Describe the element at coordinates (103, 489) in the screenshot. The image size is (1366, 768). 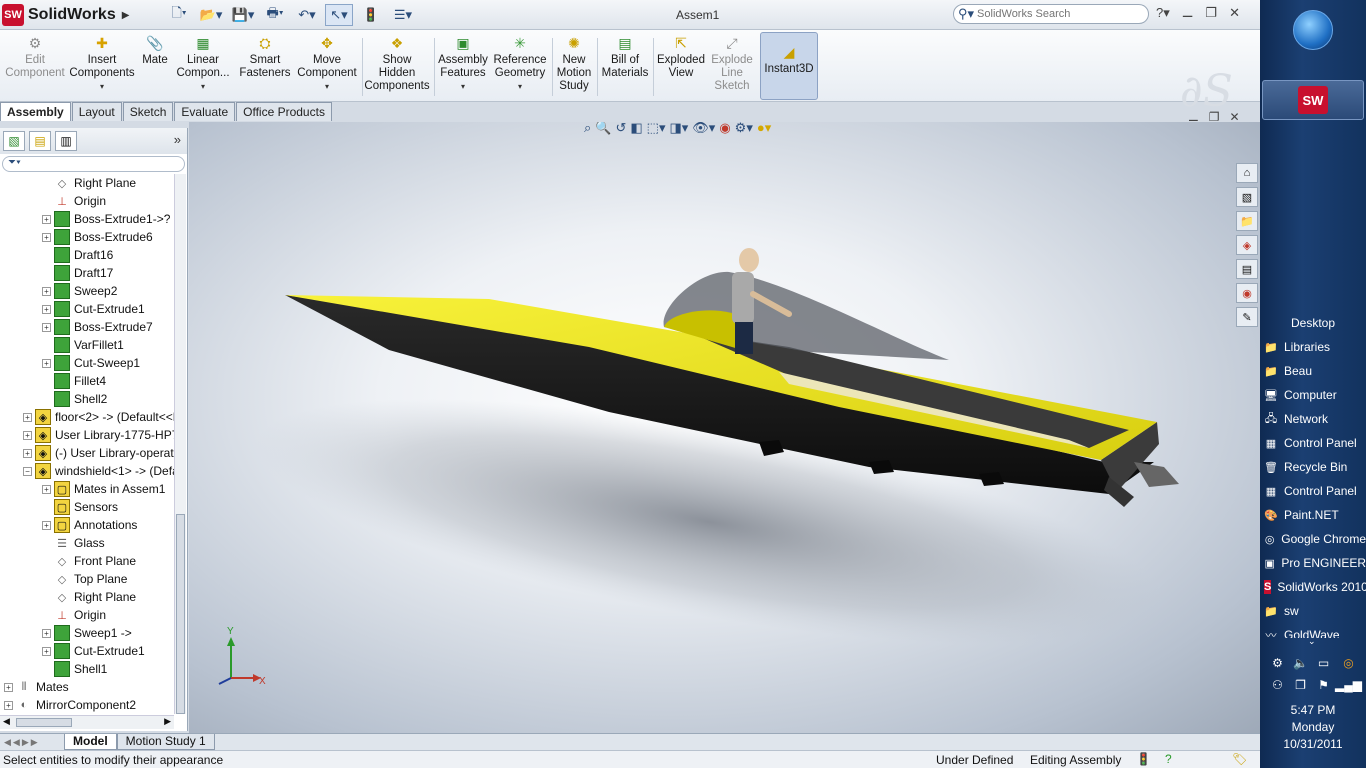
I see `tree-item: + ▢ Mates in Assem1` at that location.